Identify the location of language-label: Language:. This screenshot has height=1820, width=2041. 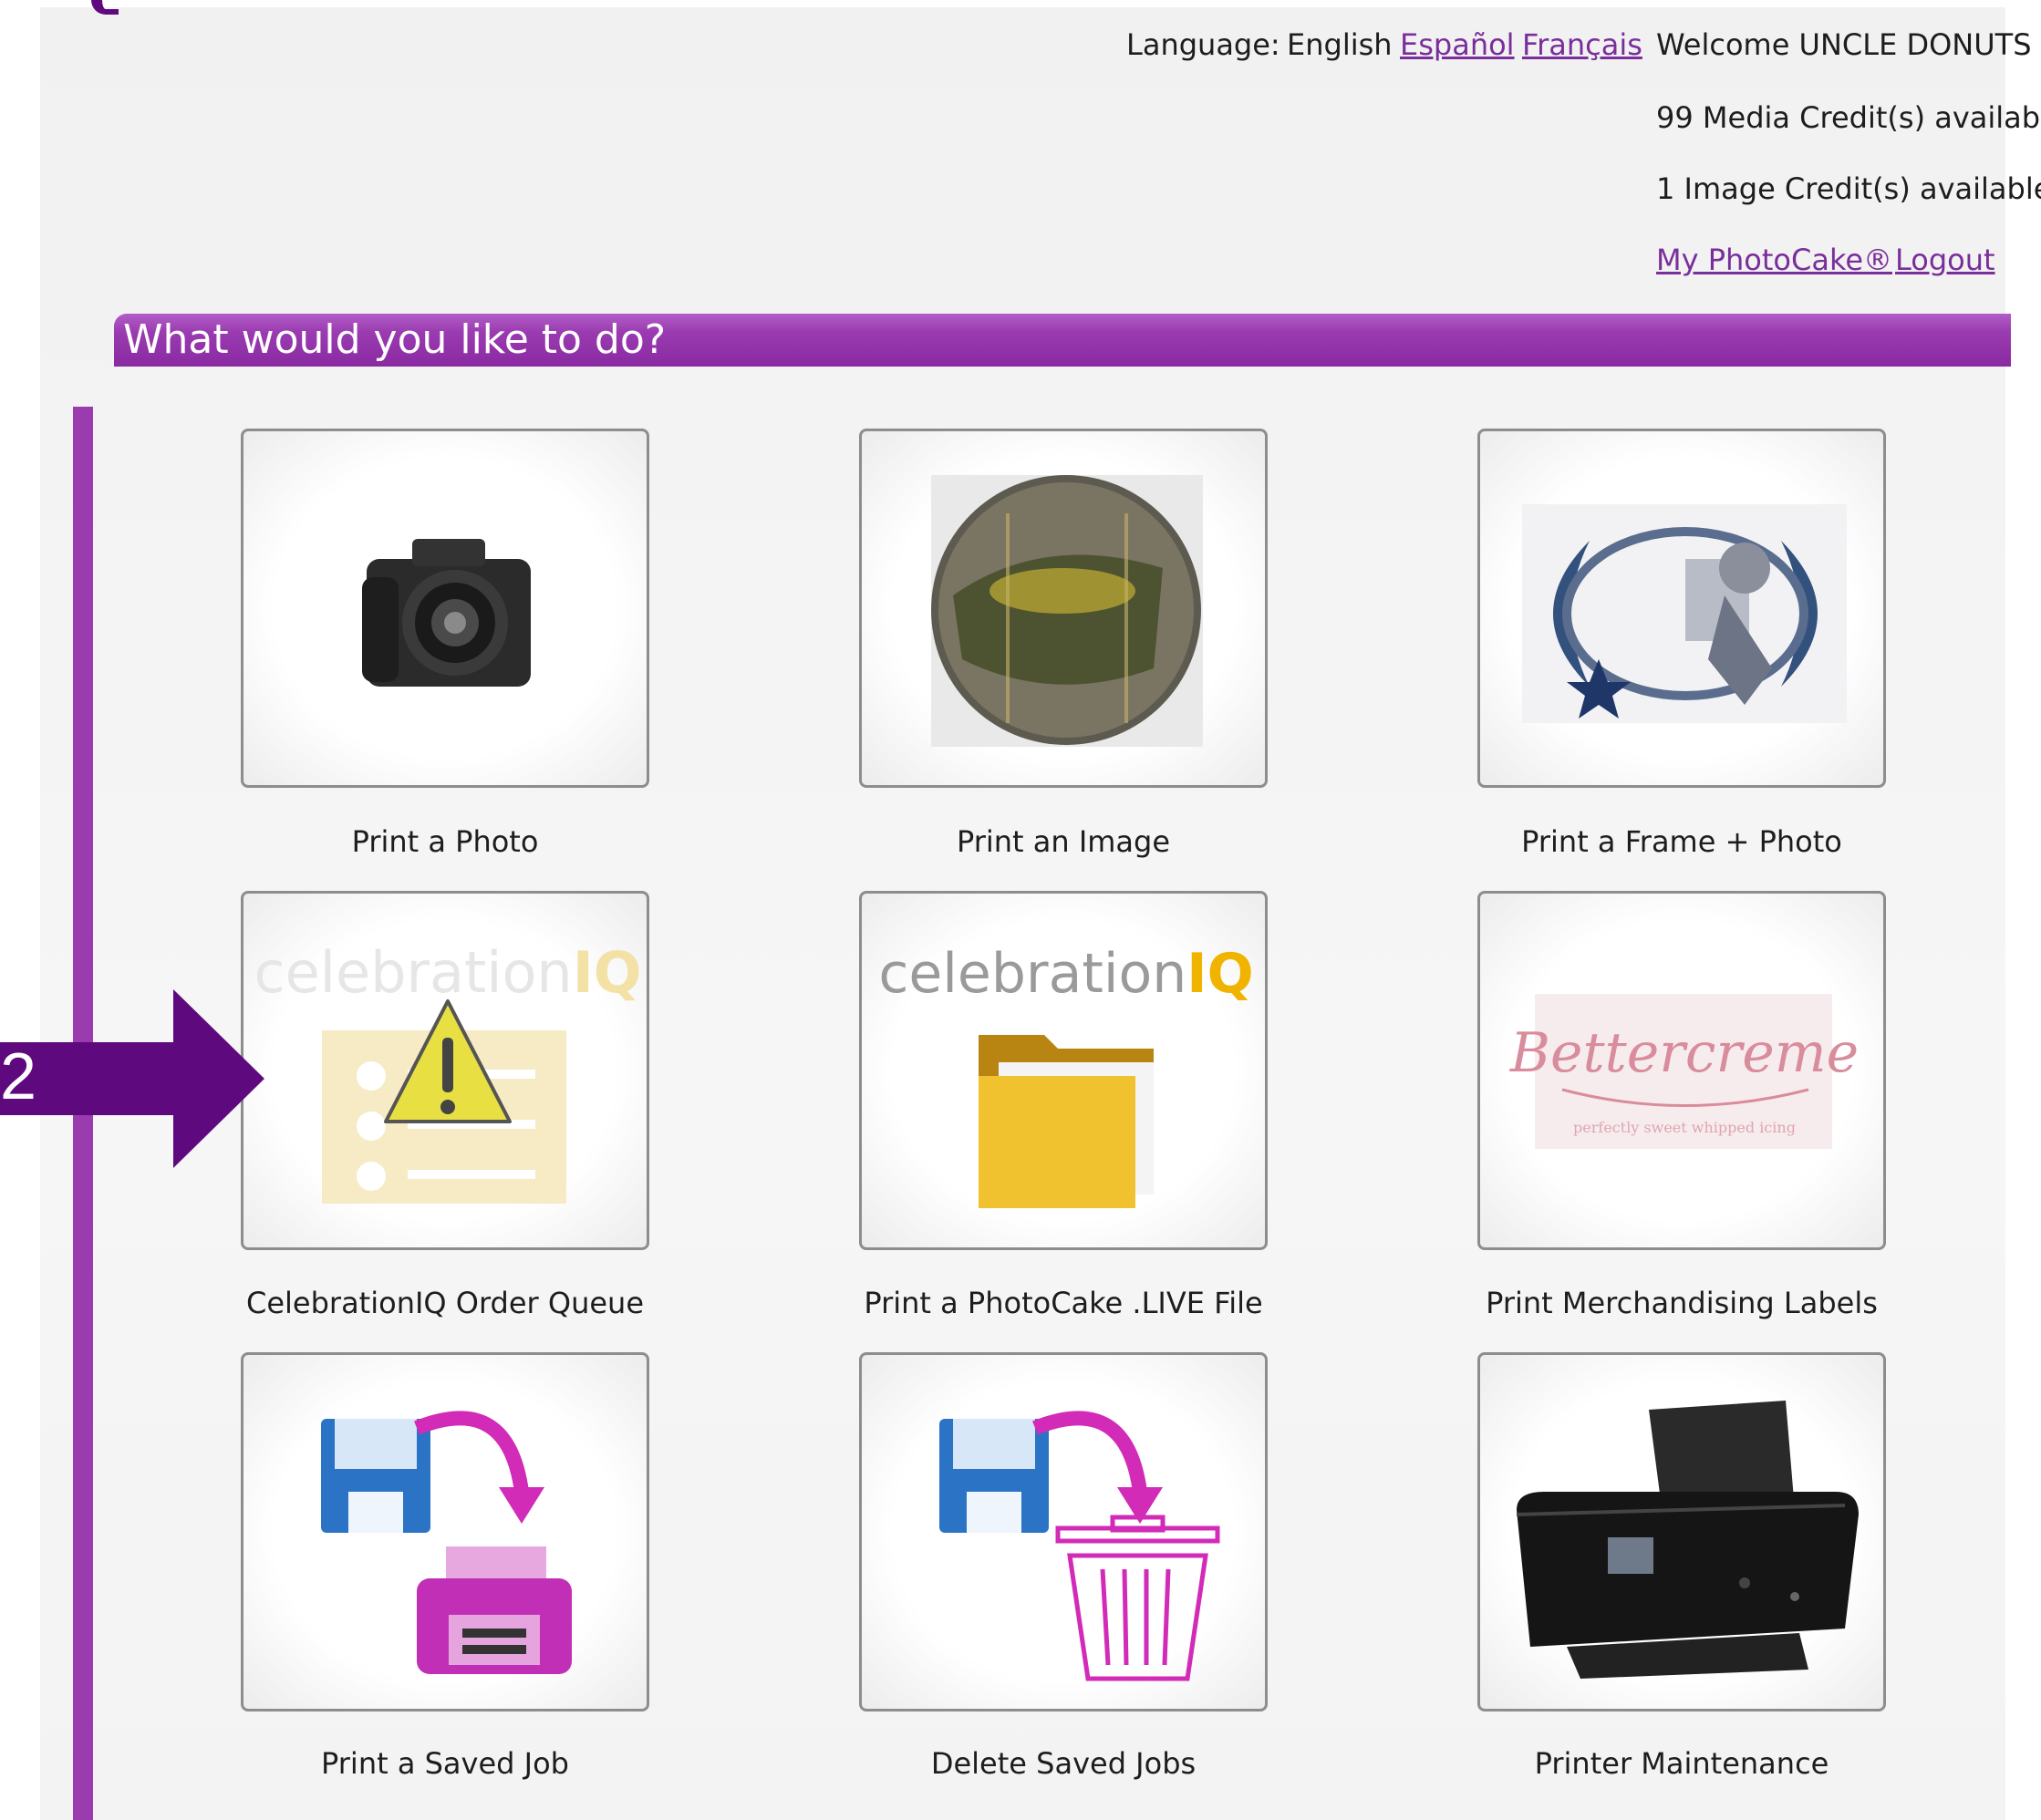
(1203, 45).